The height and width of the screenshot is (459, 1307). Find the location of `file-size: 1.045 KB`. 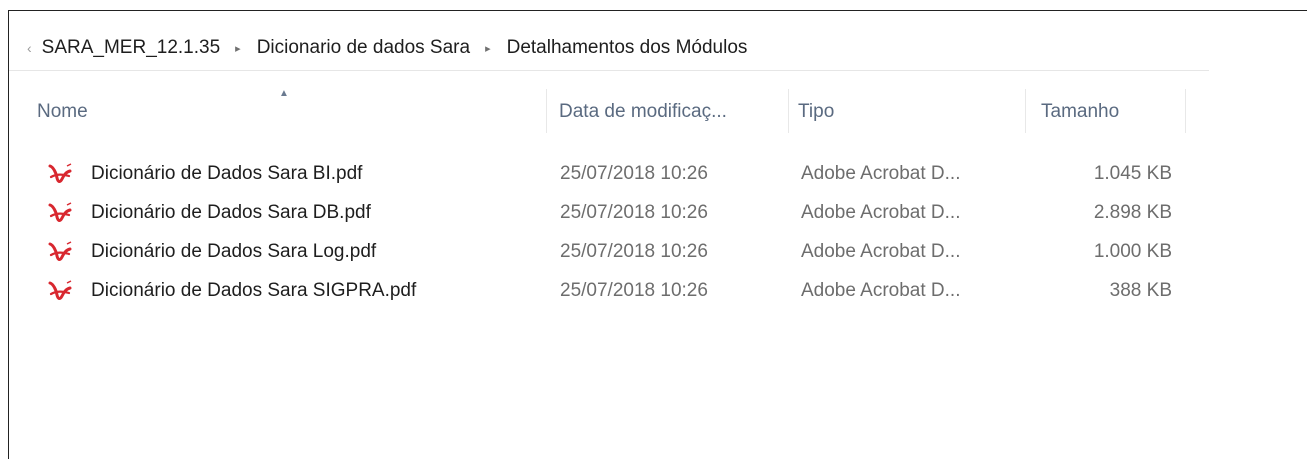

file-size: 1.045 KB is located at coordinates (1132, 173).